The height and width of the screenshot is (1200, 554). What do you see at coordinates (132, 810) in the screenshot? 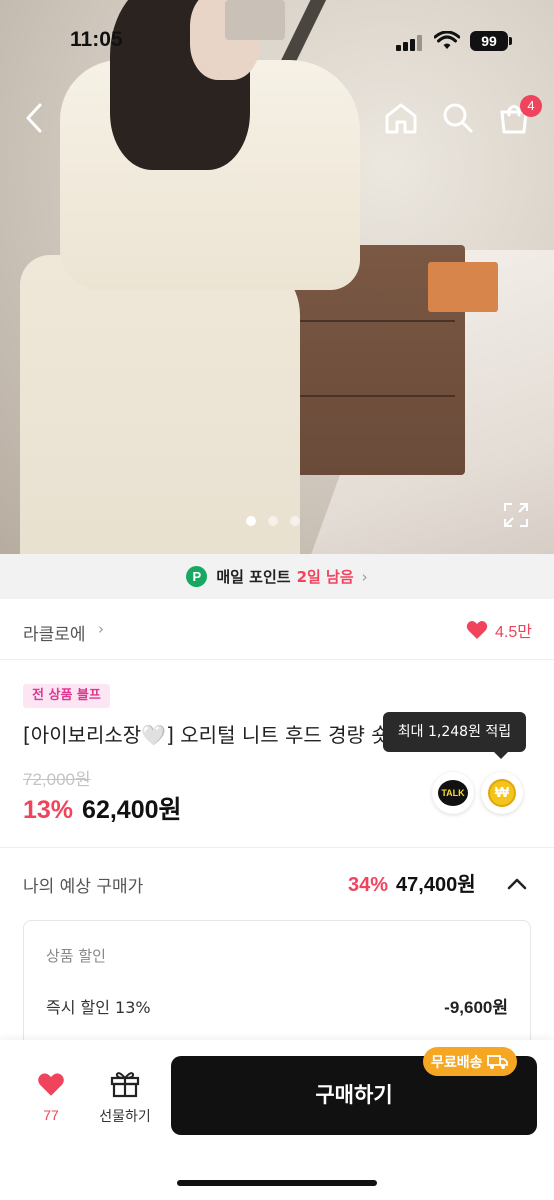
I see `sale-price: 62,400원` at bounding box center [132, 810].